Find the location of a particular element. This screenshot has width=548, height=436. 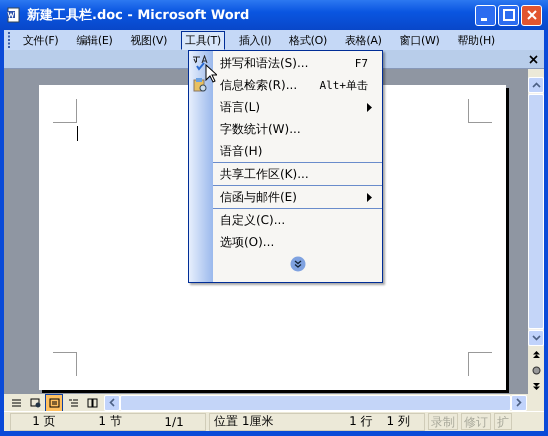

window-title: 新建工具栏.doc - Microsoft Word is located at coordinates (138, 15).